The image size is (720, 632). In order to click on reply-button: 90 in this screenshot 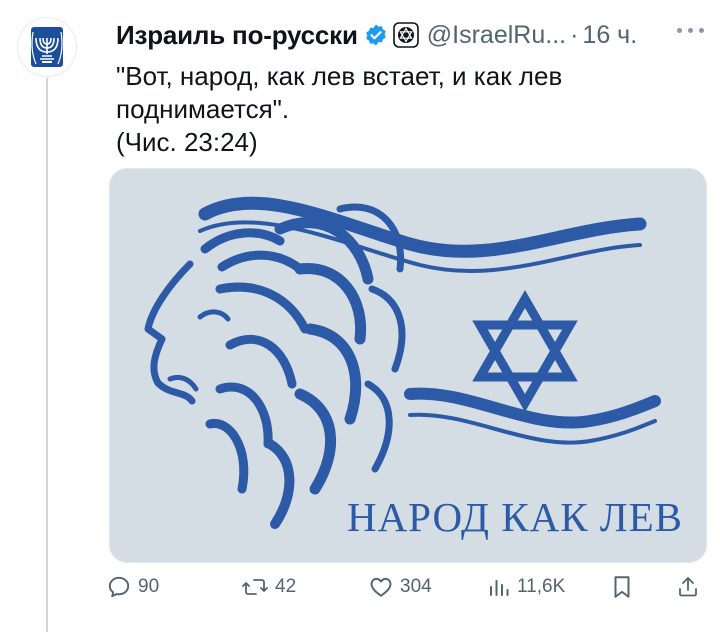, I will do `click(132, 587)`.